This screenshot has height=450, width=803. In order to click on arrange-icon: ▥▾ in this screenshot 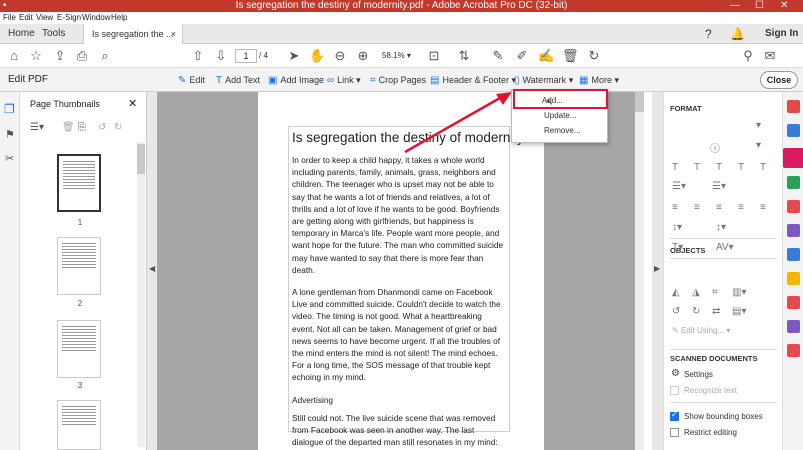, I will do `click(739, 292)`.